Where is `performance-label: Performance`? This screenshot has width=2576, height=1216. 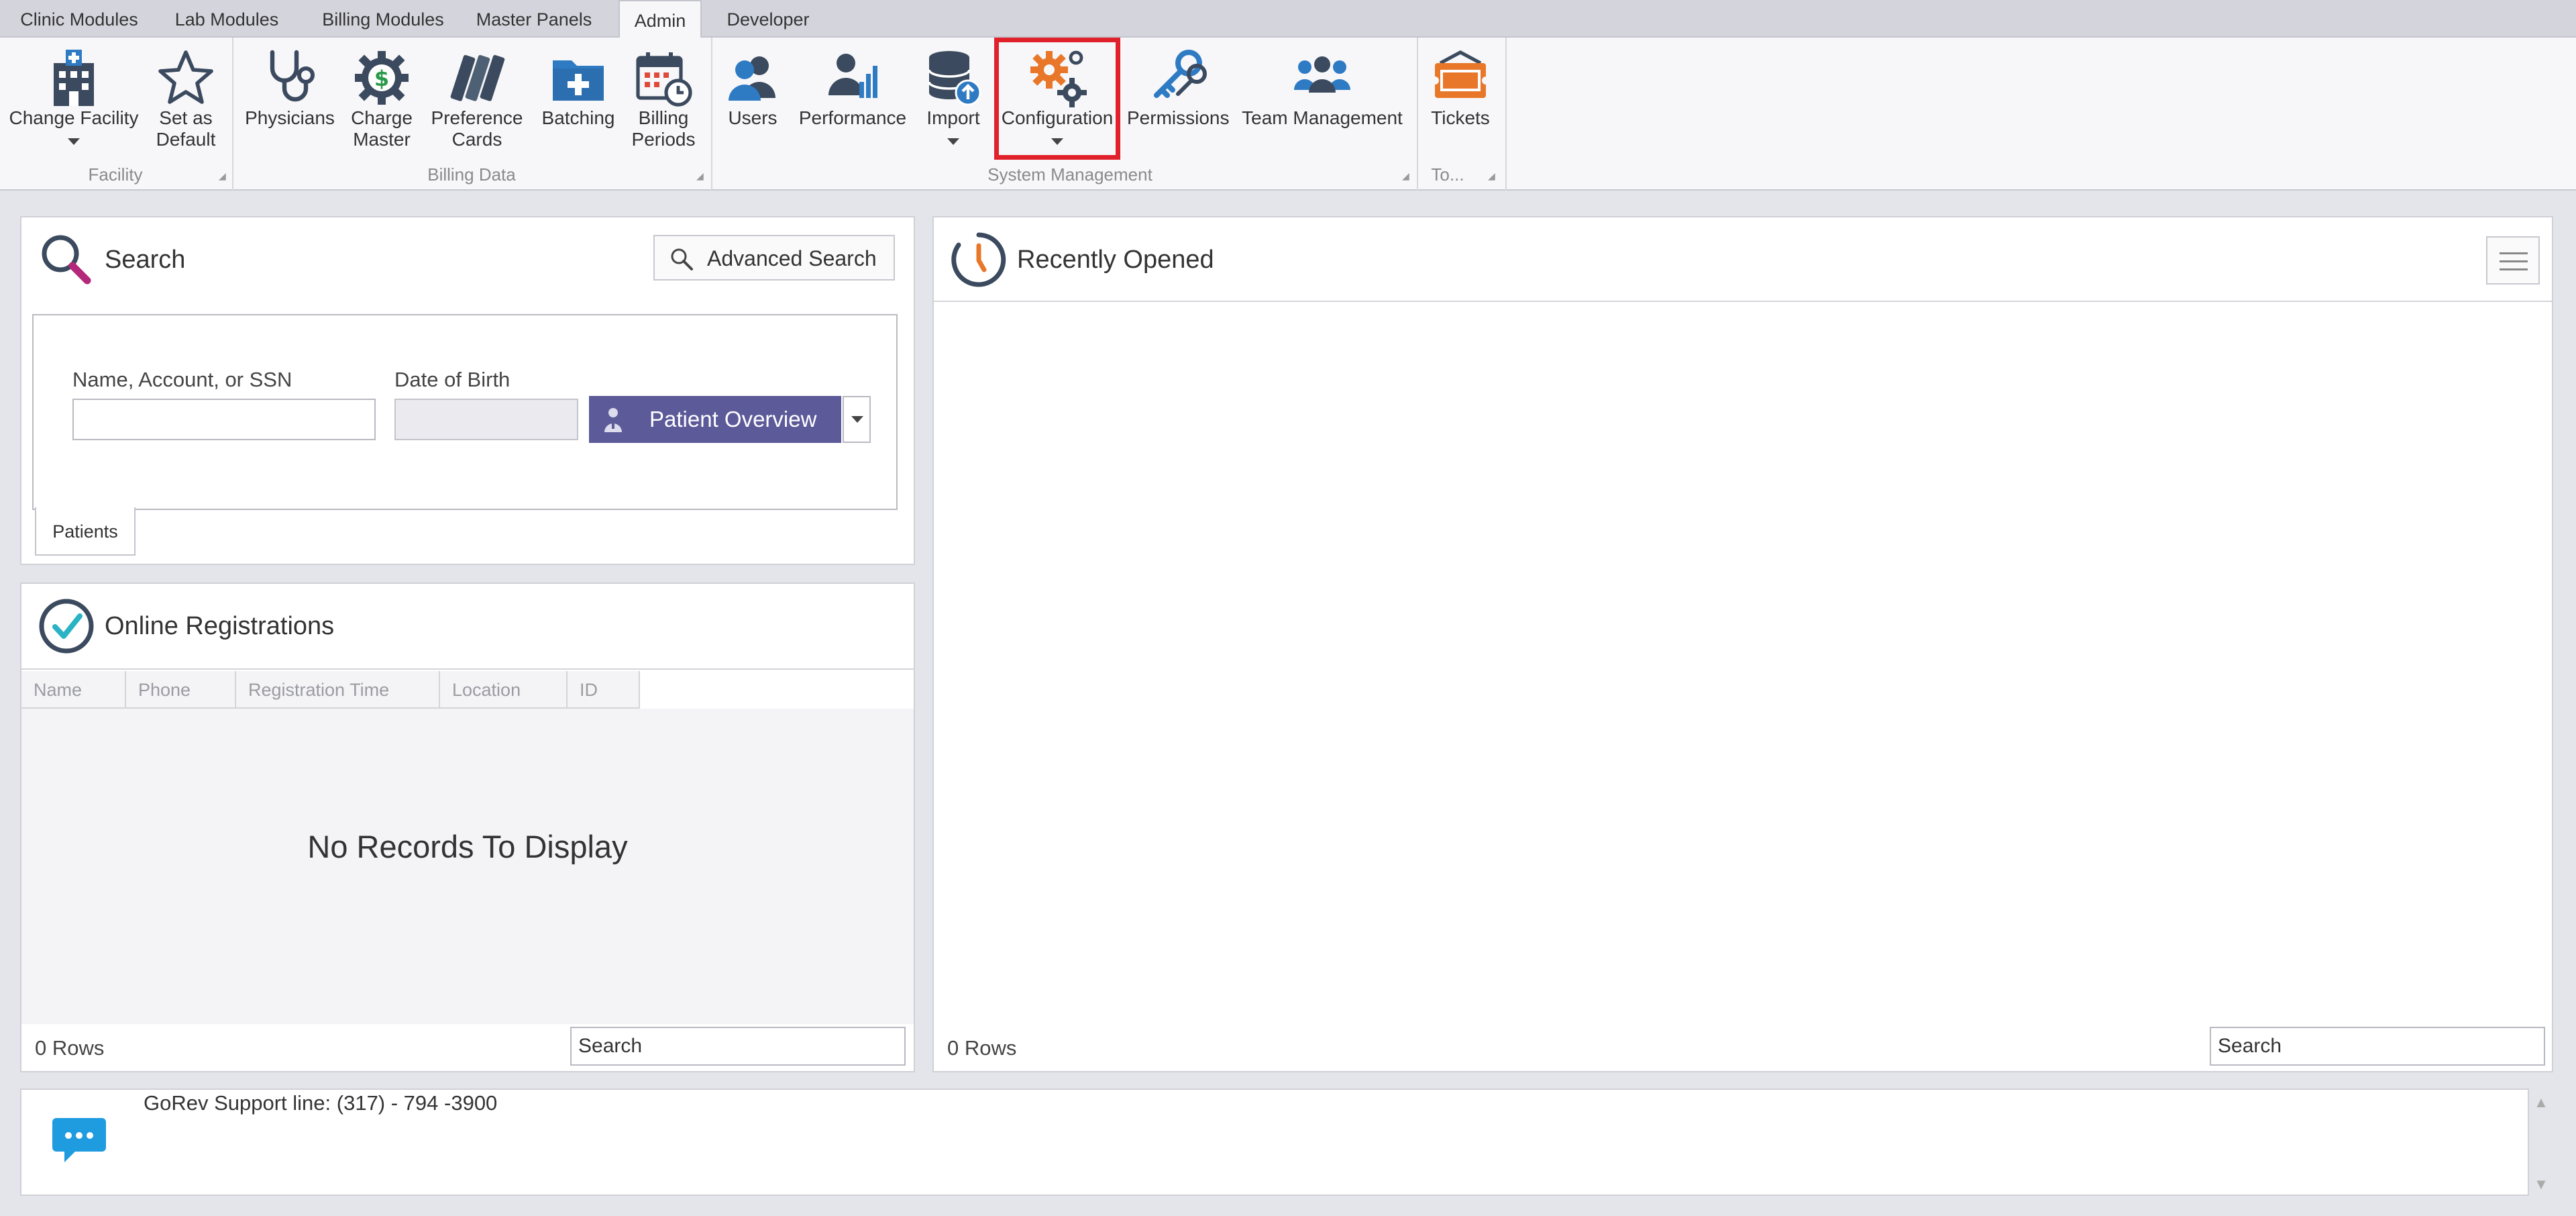 performance-label: Performance is located at coordinates (852, 117).